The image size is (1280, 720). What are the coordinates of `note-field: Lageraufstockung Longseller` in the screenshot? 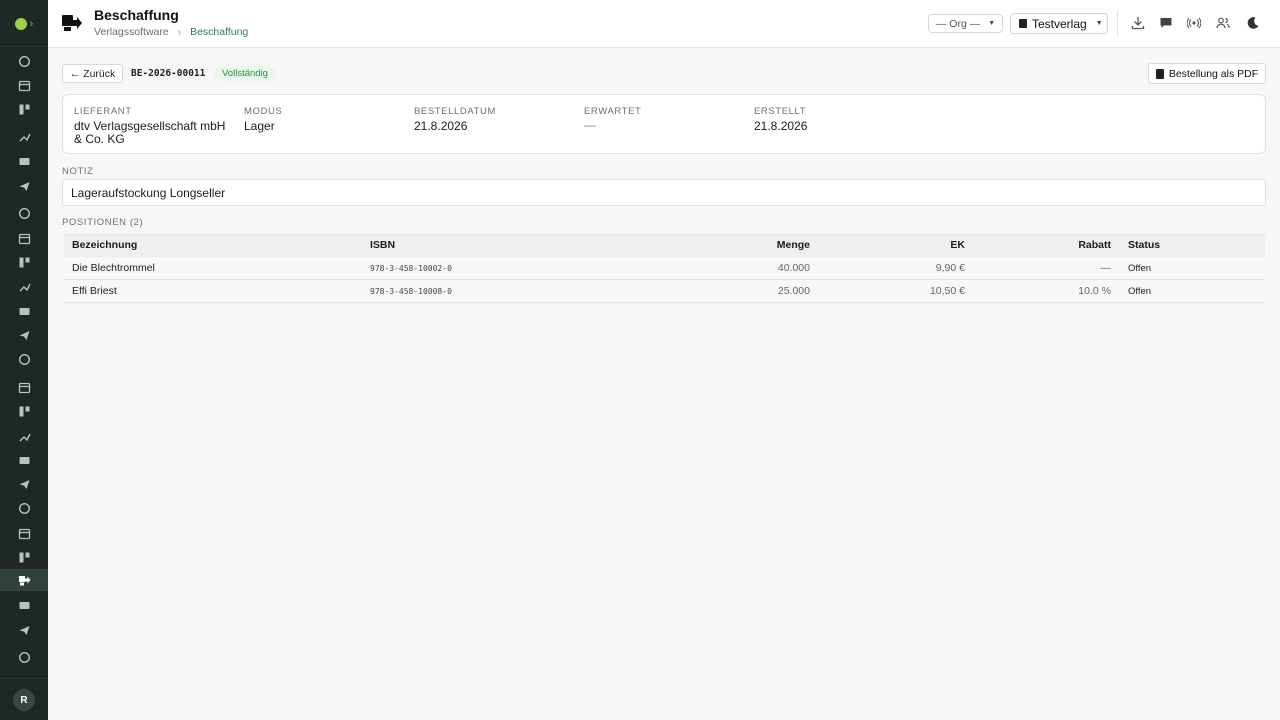 It's located at (664, 192).